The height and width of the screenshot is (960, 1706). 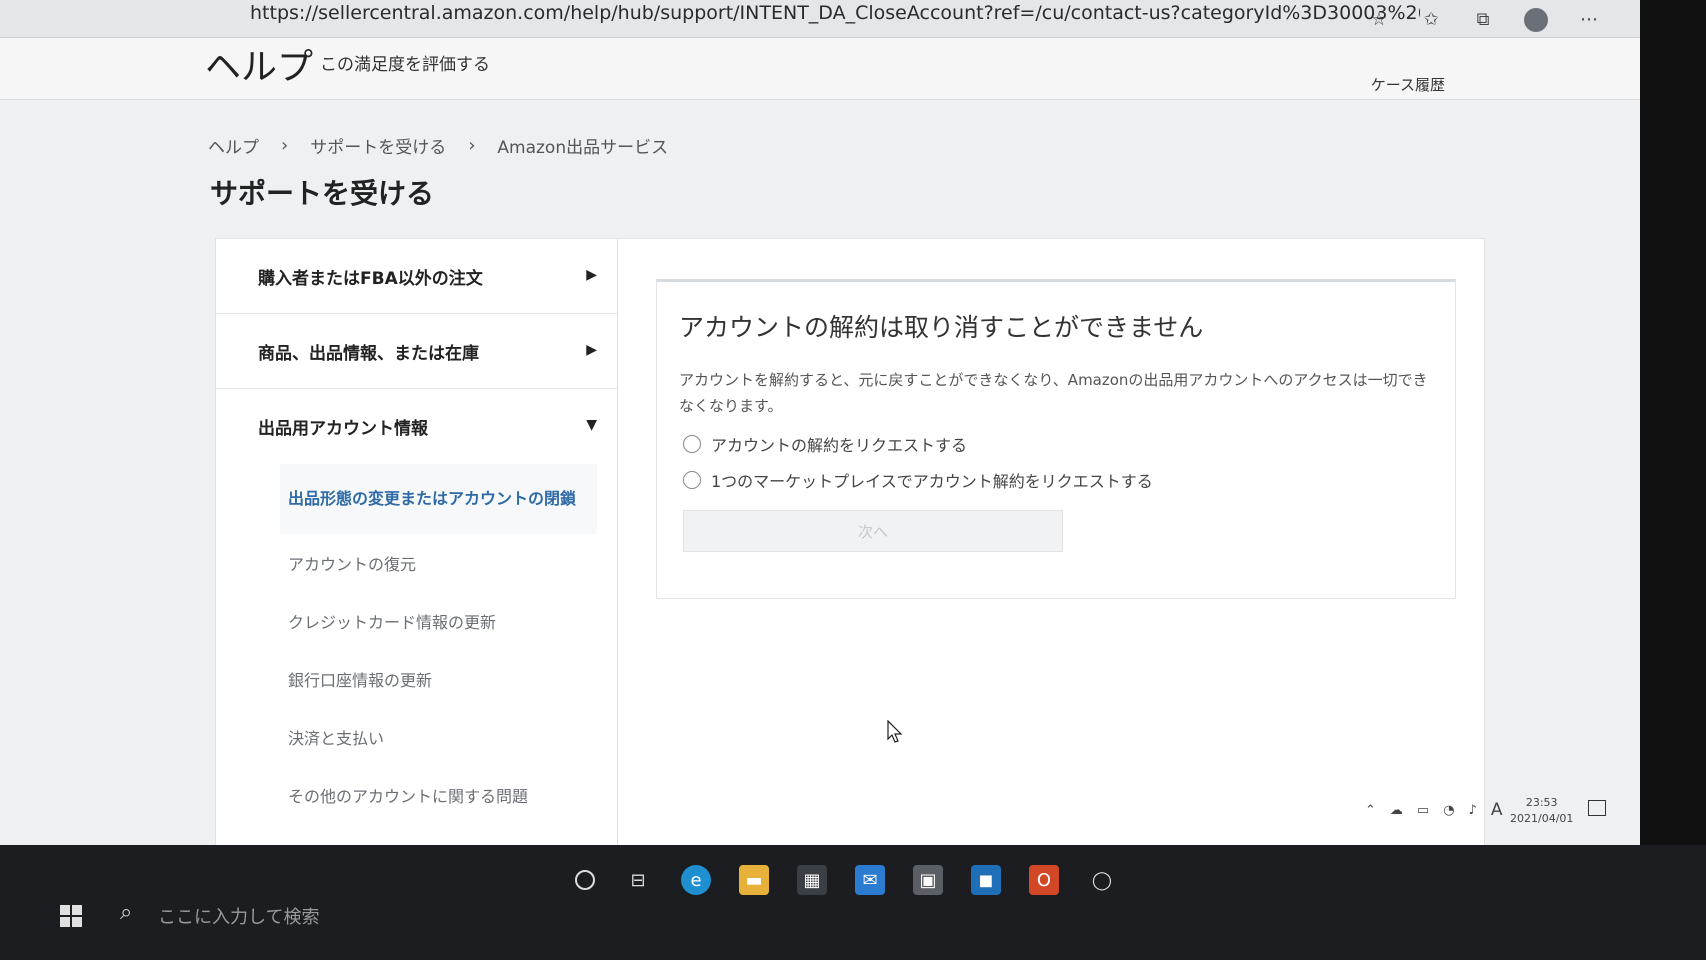 What do you see at coordinates (238, 916) in the screenshot?
I see `taskbar-search-input: ここに入力して検索` at bounding box center [238, 916].